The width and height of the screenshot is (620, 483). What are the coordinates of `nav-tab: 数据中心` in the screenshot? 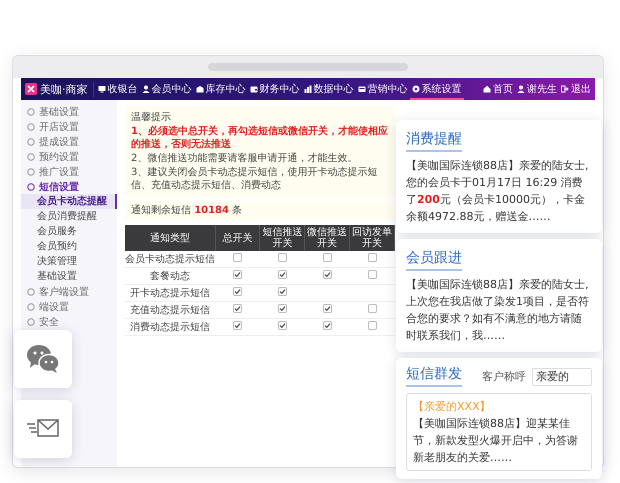 It's located at (329, 89).